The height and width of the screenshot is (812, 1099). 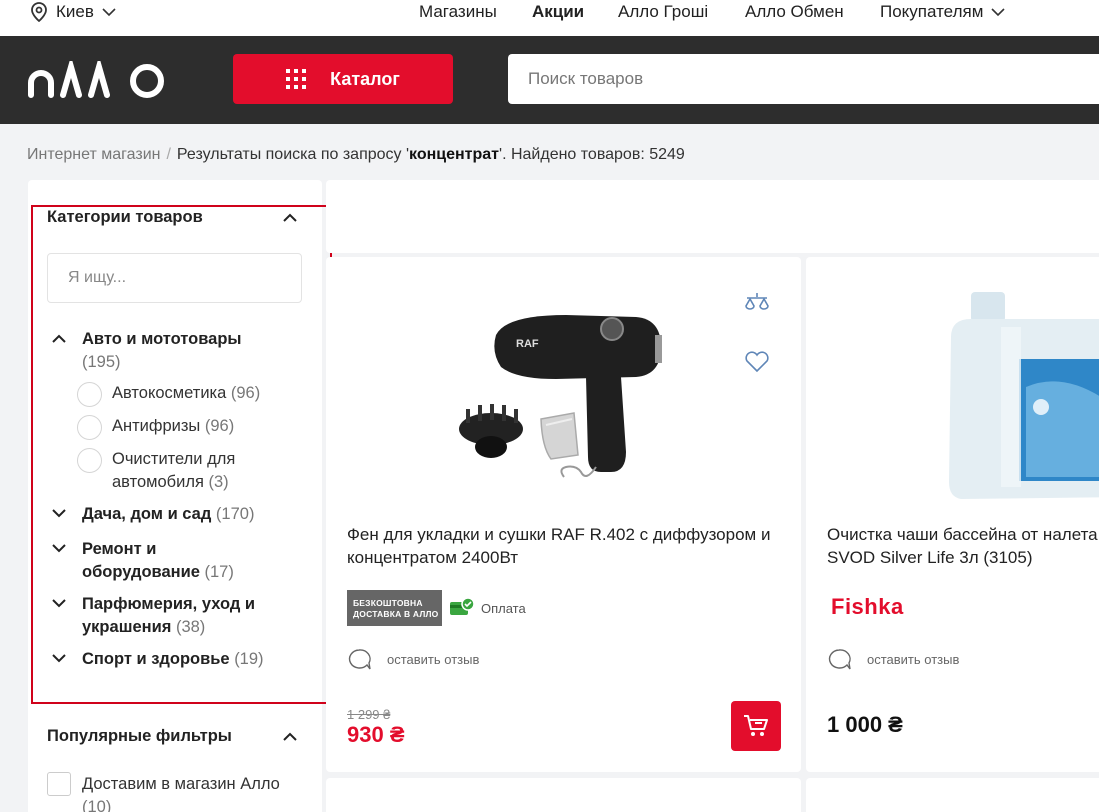 What do you see at coordinates (757, 303) in the screenshot?
I see `compare-scales-icon` at bounding box center [757, 303].